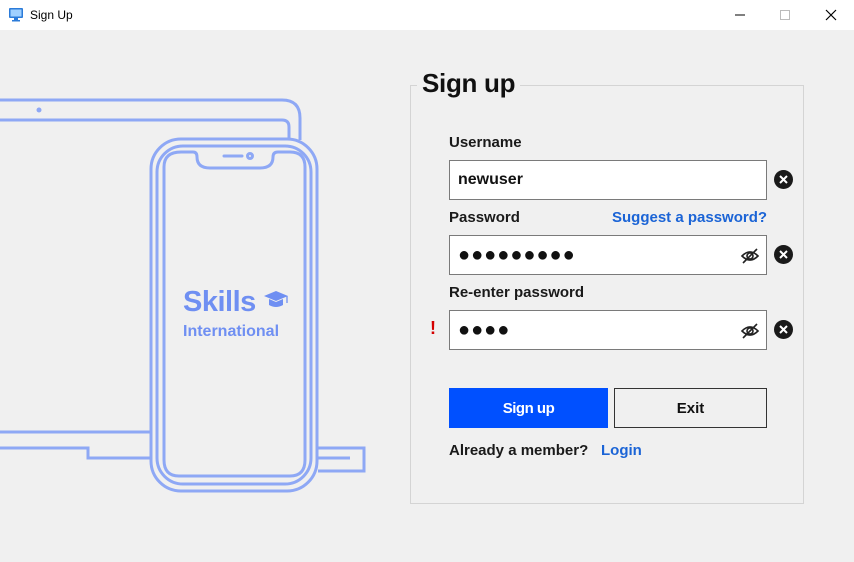 The height and width of the screenshot is (562, 854). Describe the element at coordinates (485, 142) in the screenshot. I see `username-label: Username` at that location.